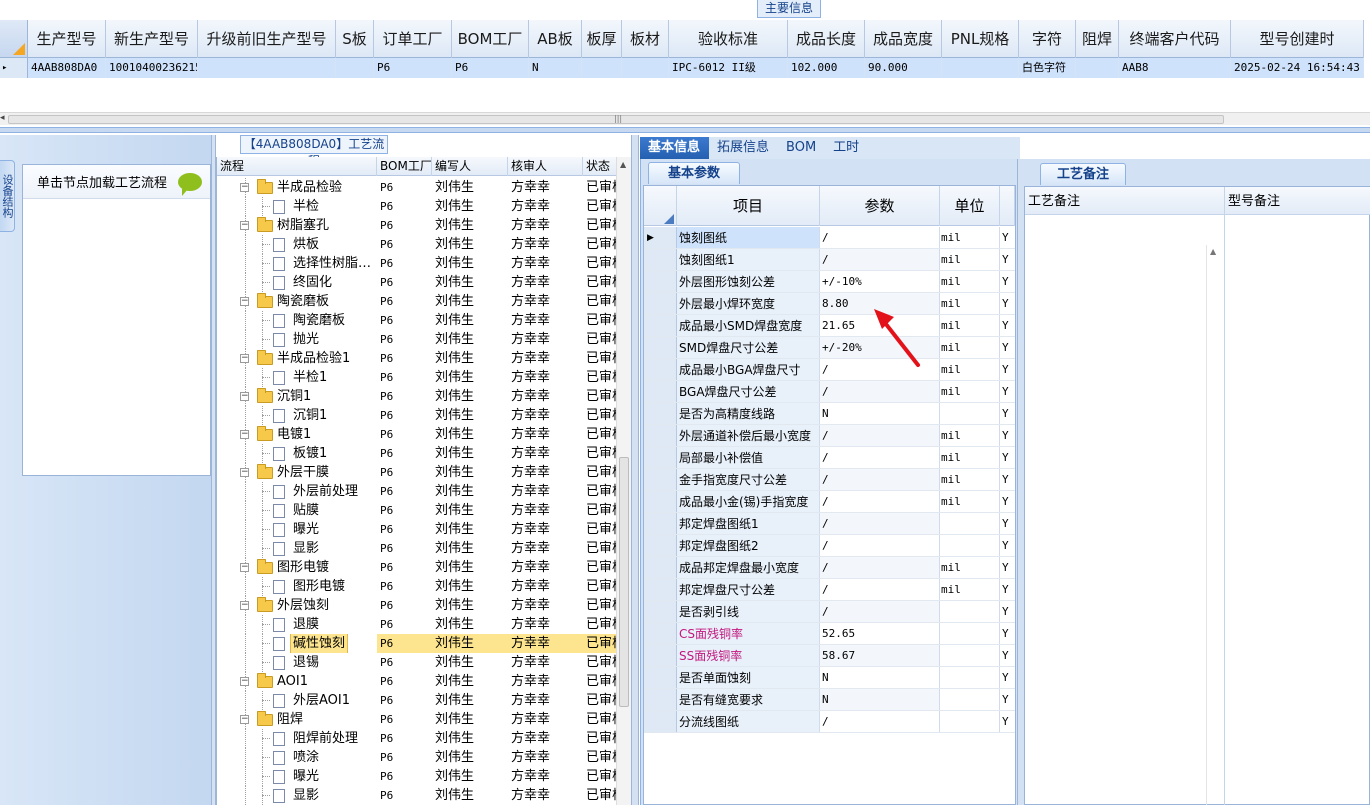 This screenshot has height=805, width=1370. I want to click on param-row: 是否单面蚀刻 N Y, so click(829, 678).